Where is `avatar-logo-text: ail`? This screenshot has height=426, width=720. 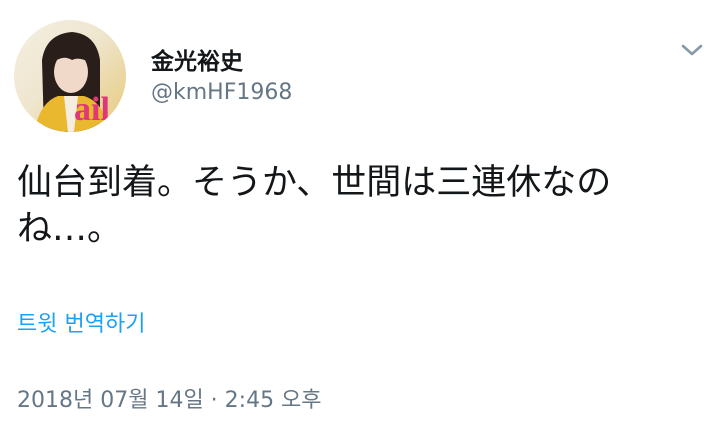 avatar-logo-text: ail is located at coordinates (92, 109).